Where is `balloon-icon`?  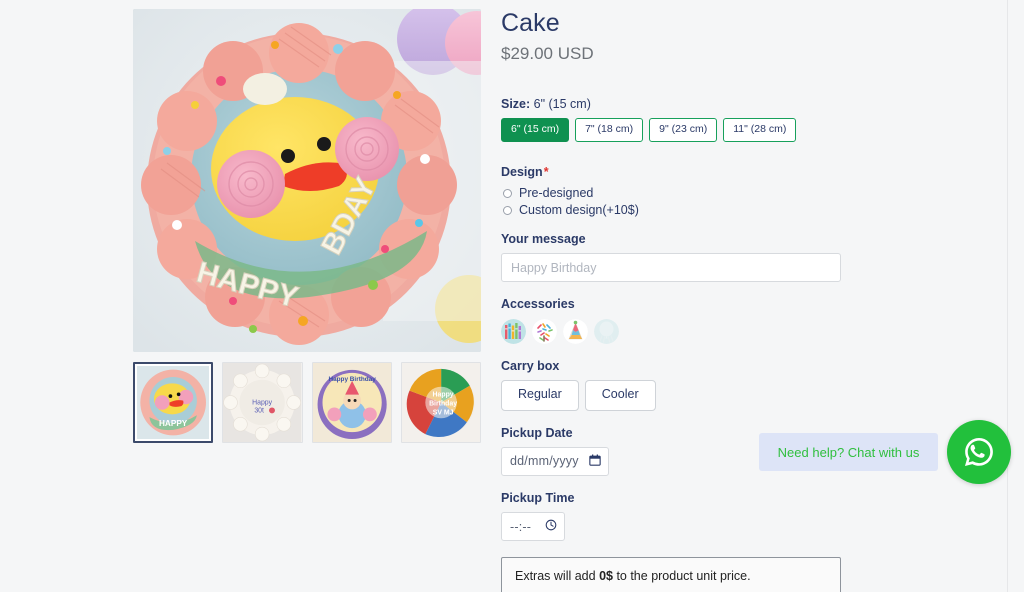 balloon-icon is located at coordinates (606, 331).